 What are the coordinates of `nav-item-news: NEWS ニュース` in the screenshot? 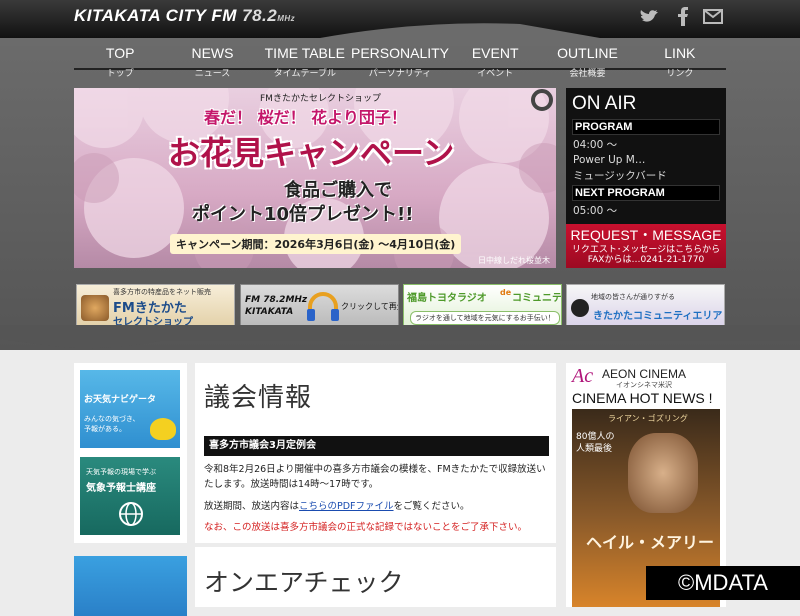 It's located at (212, 61).